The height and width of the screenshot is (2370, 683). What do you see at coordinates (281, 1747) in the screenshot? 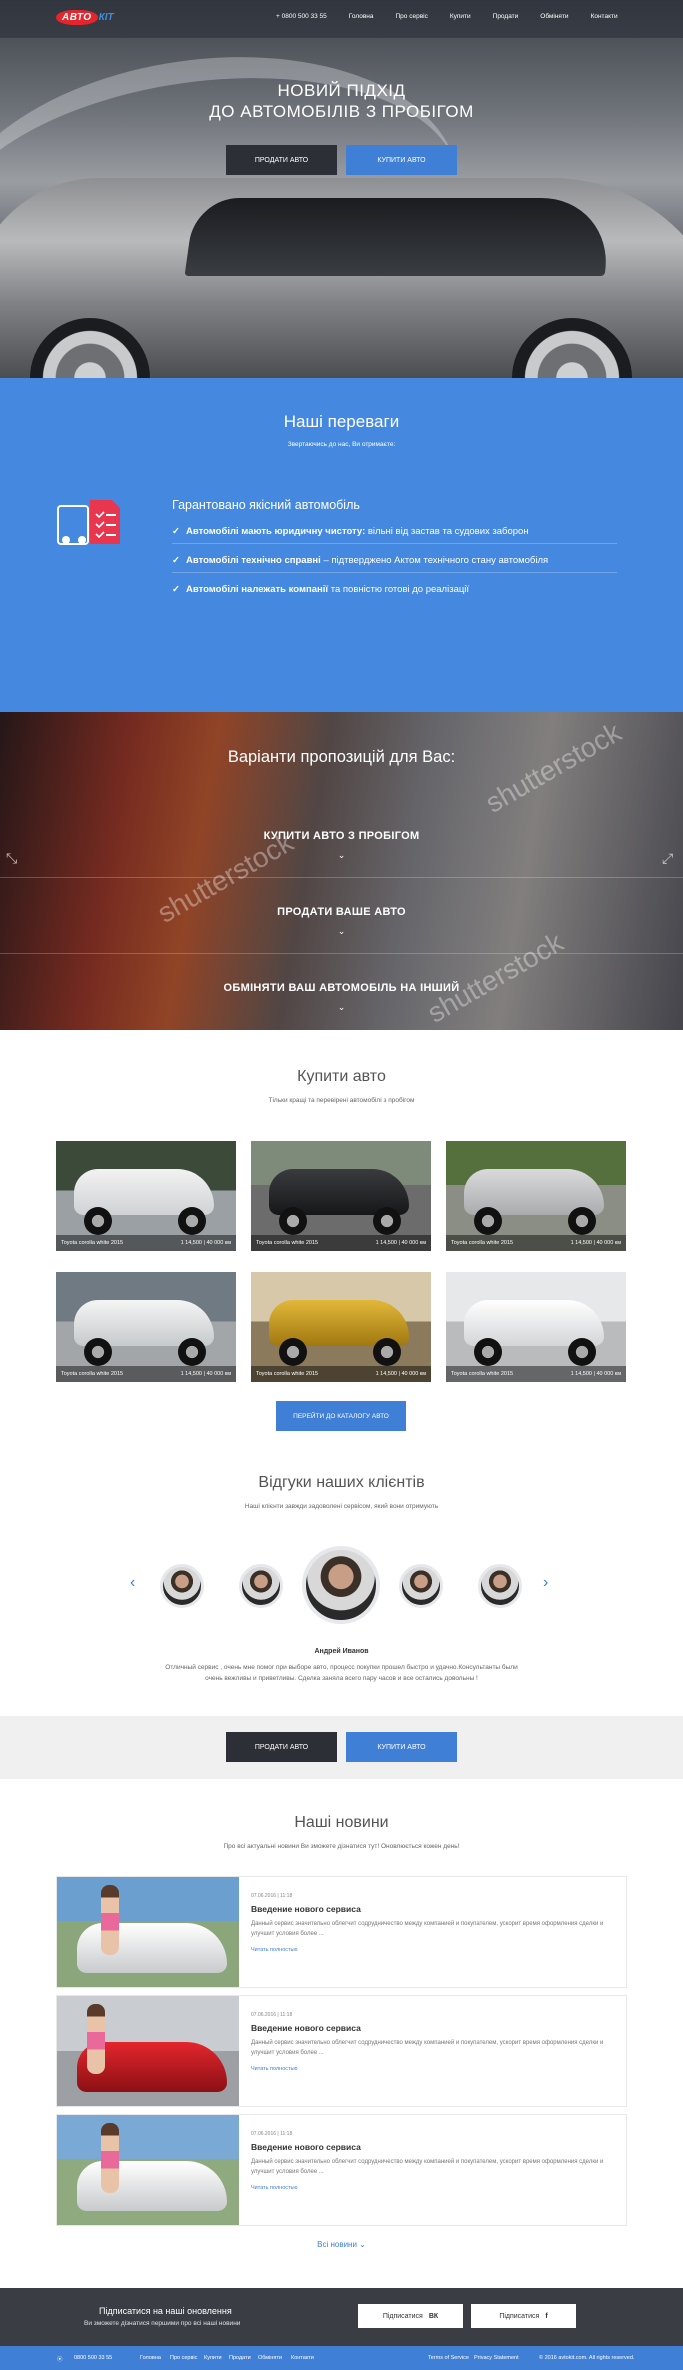
I see `cta-sell-button: ПРОДАТИ АВТО` at bounding box center [281, 1747].